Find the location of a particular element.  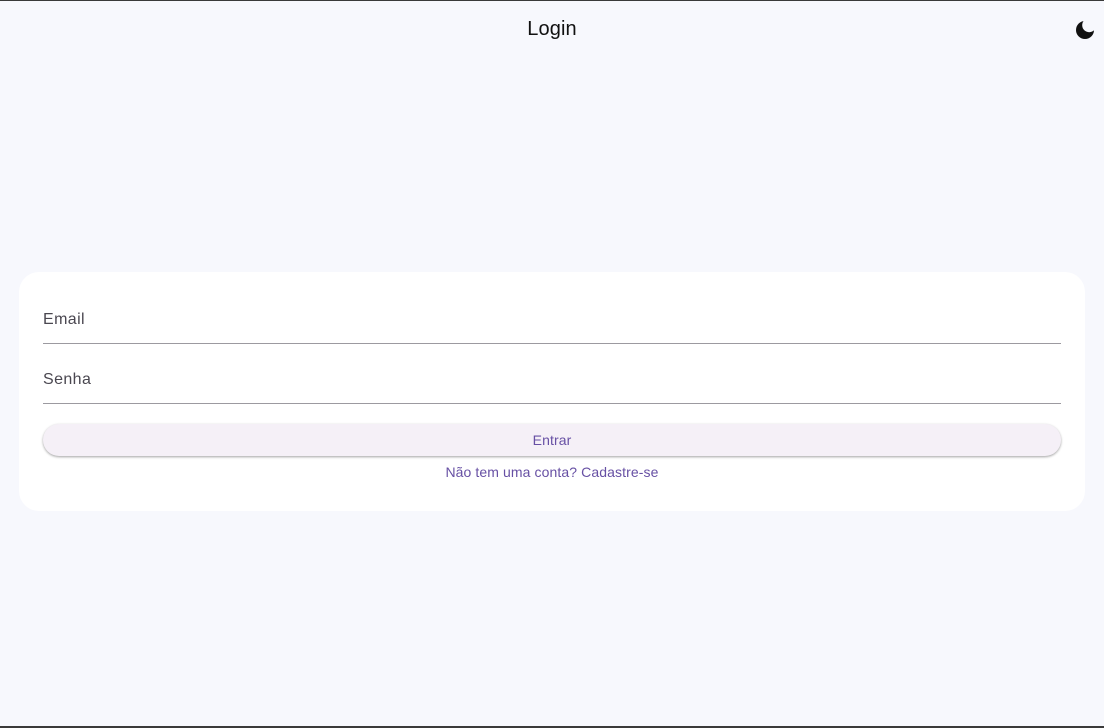

email-field: Email is located at coordinates (554, 321).